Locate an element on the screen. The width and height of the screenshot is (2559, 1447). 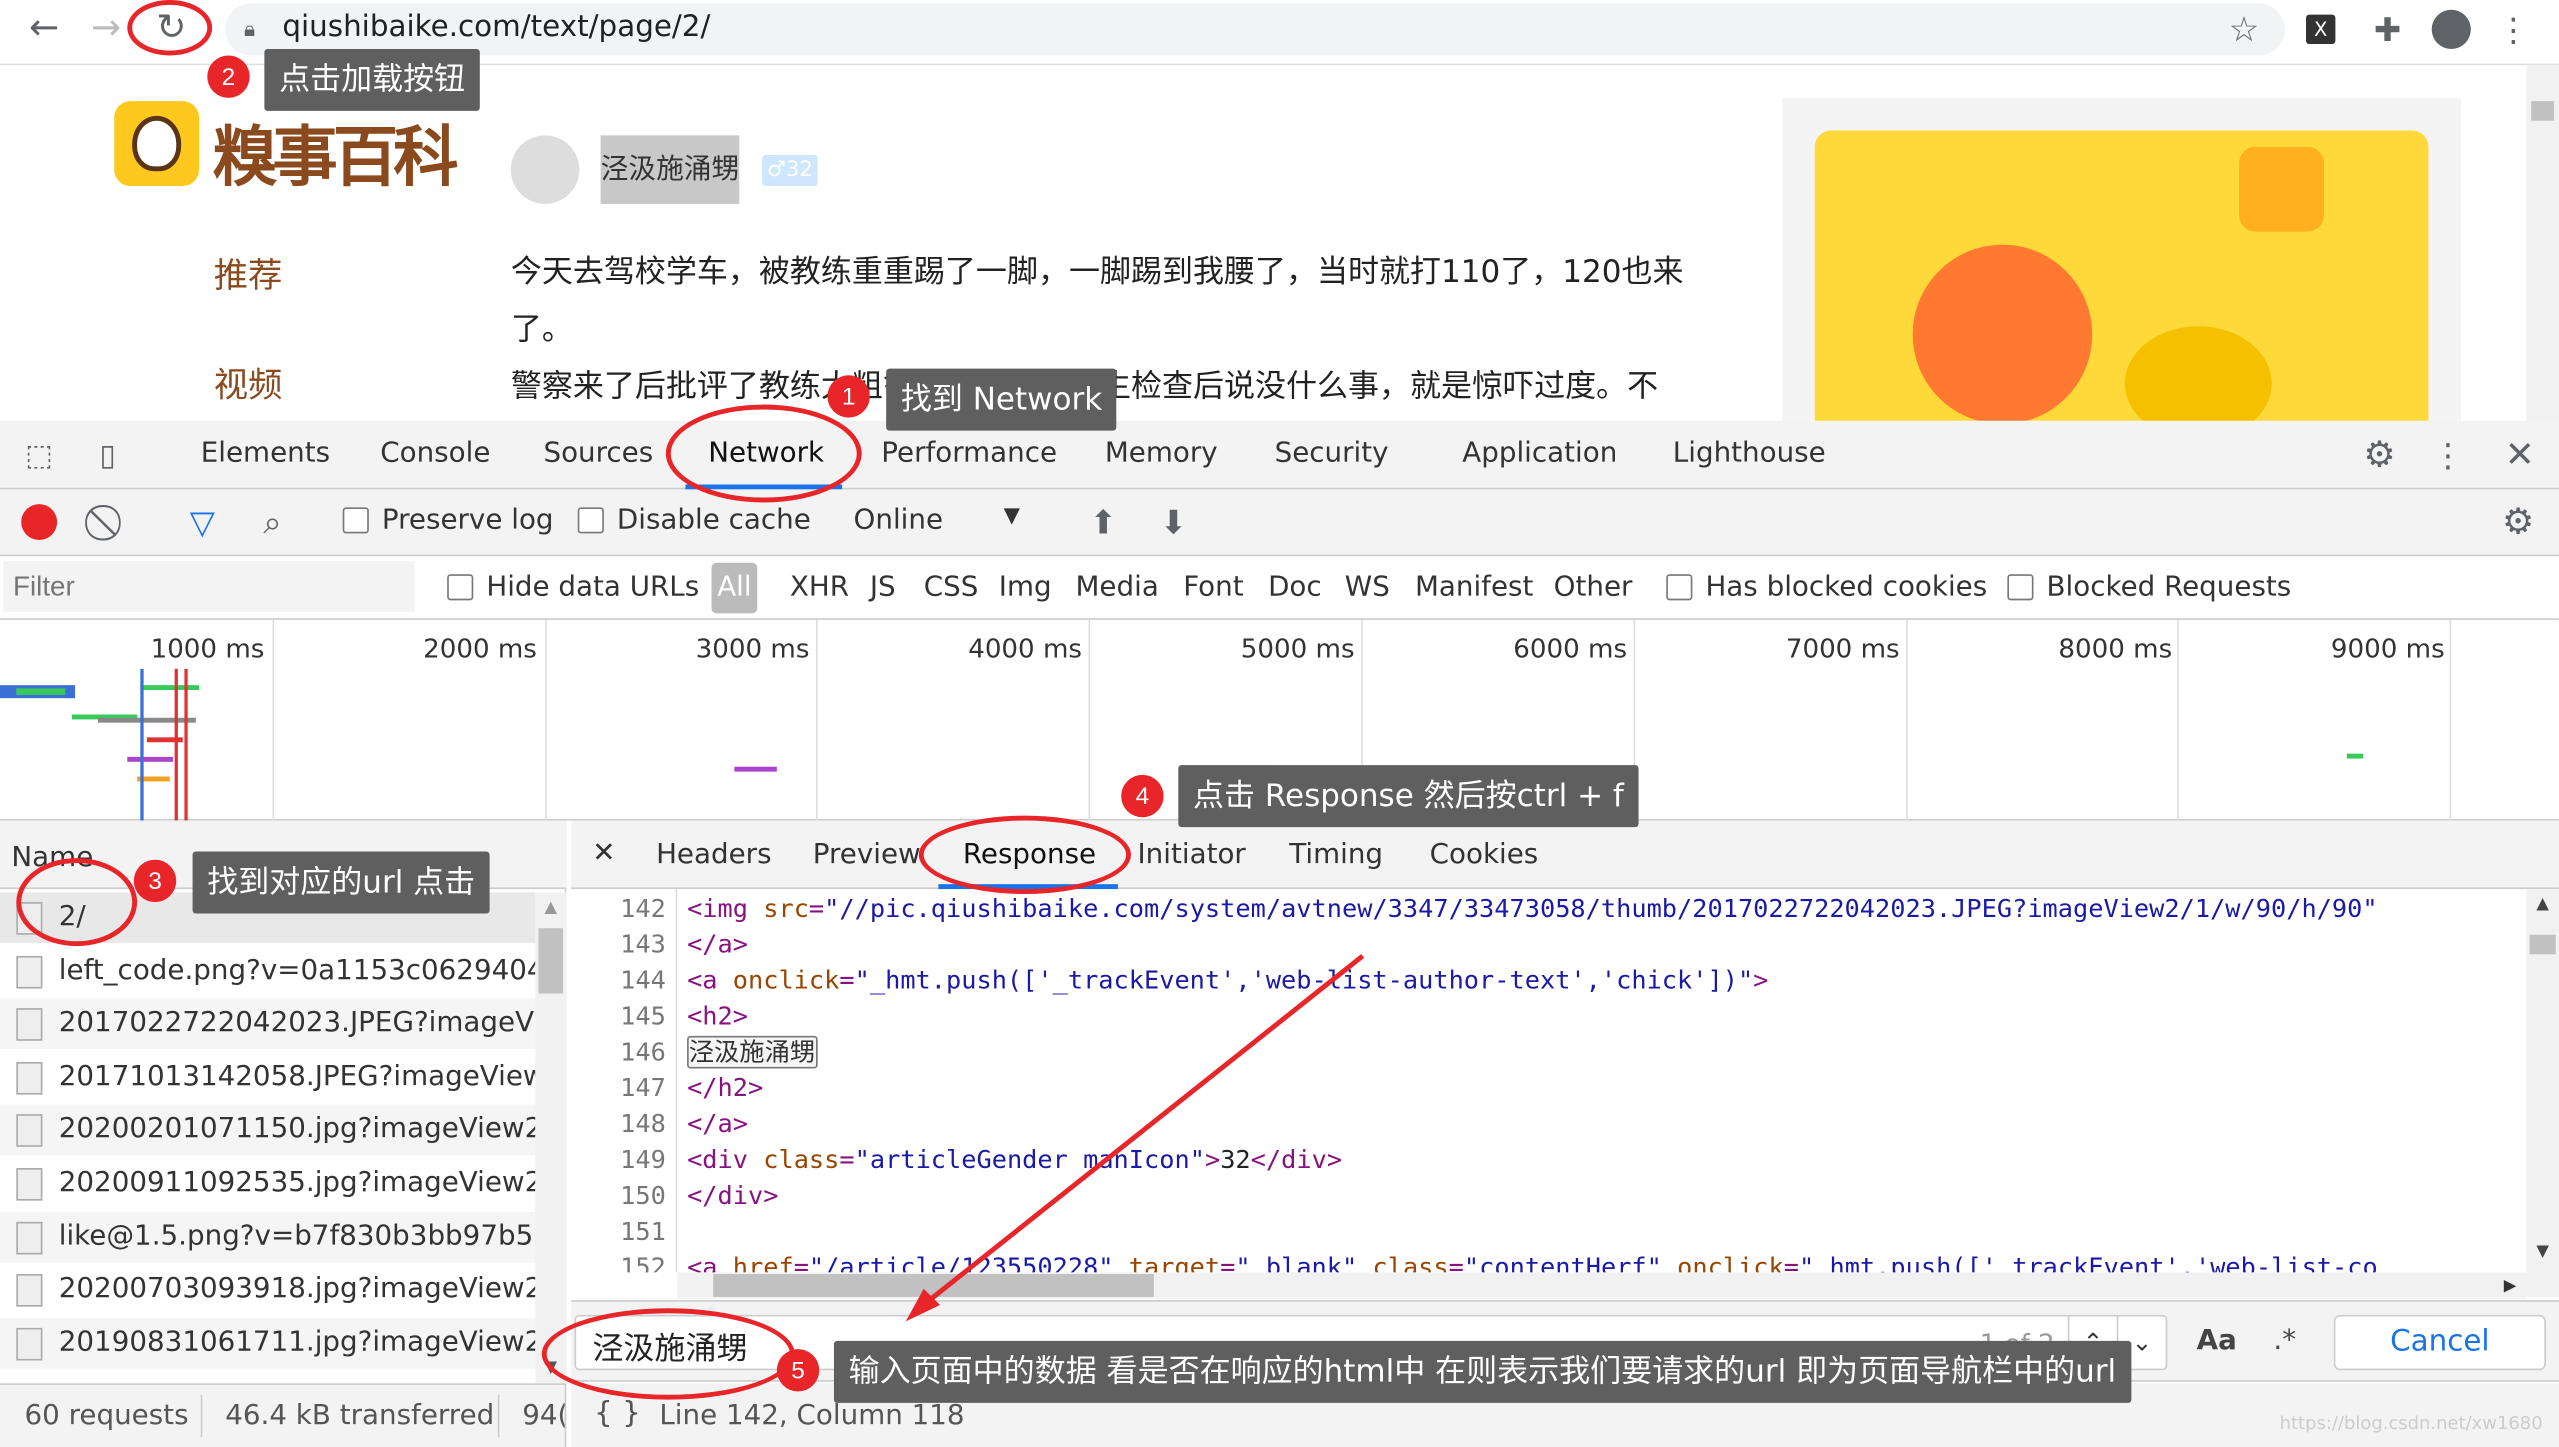
highlight-circle-response is located at coordinates (1024, 854).